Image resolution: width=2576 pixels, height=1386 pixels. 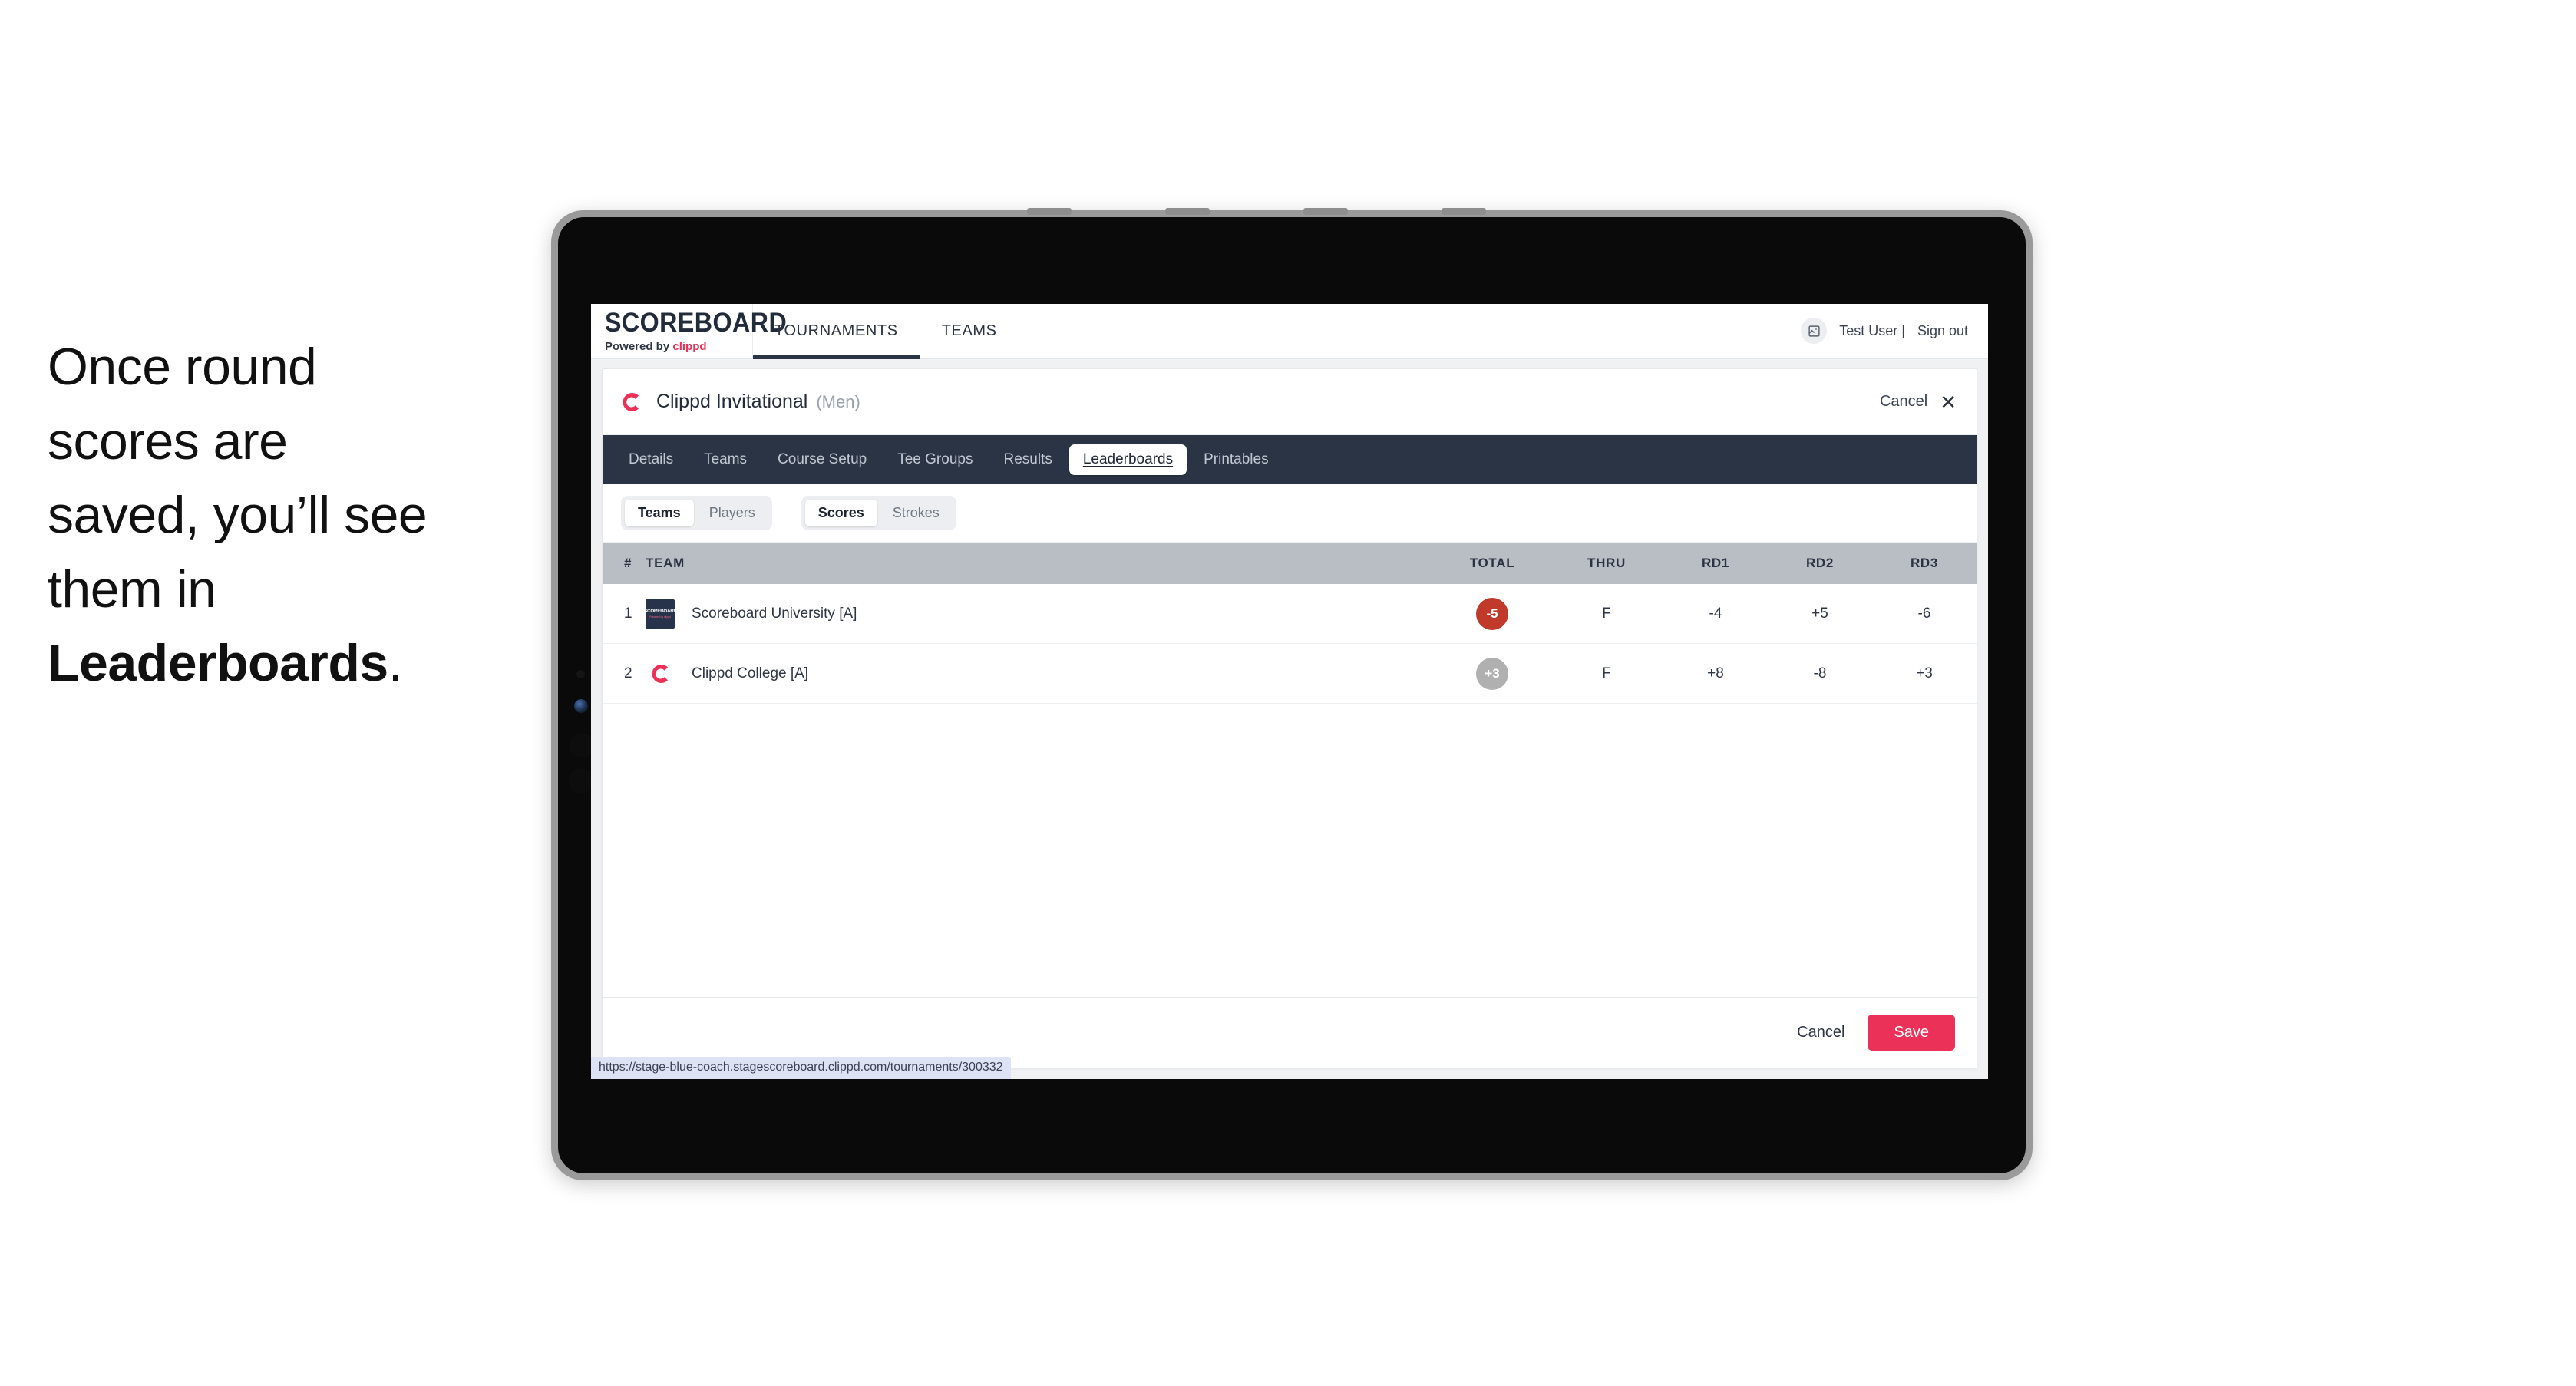 I want to click on filter-players: Players, so click(x=732, y=513).